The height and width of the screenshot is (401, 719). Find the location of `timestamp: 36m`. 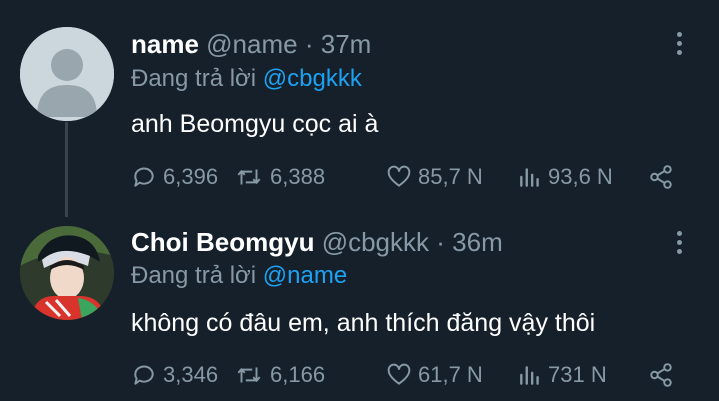

timestamp: 36m is located at coordinates (477, 242).